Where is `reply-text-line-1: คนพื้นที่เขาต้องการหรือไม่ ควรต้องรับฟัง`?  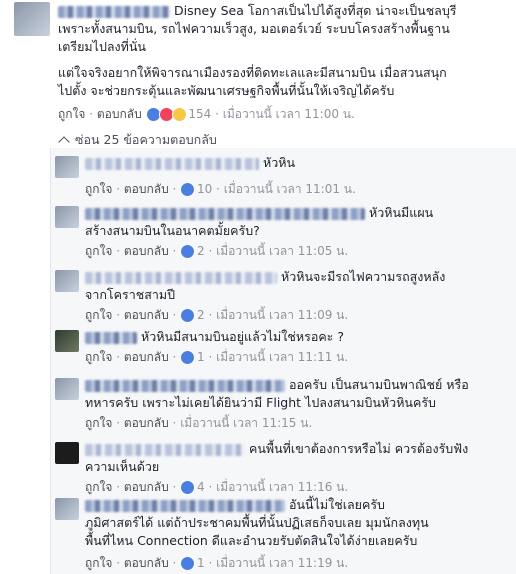
reply-text-line-1: คนพื้นที่เขาต้องการหรือไม่ ควรต้องรับฟัง is located at coordinates (358, 448).